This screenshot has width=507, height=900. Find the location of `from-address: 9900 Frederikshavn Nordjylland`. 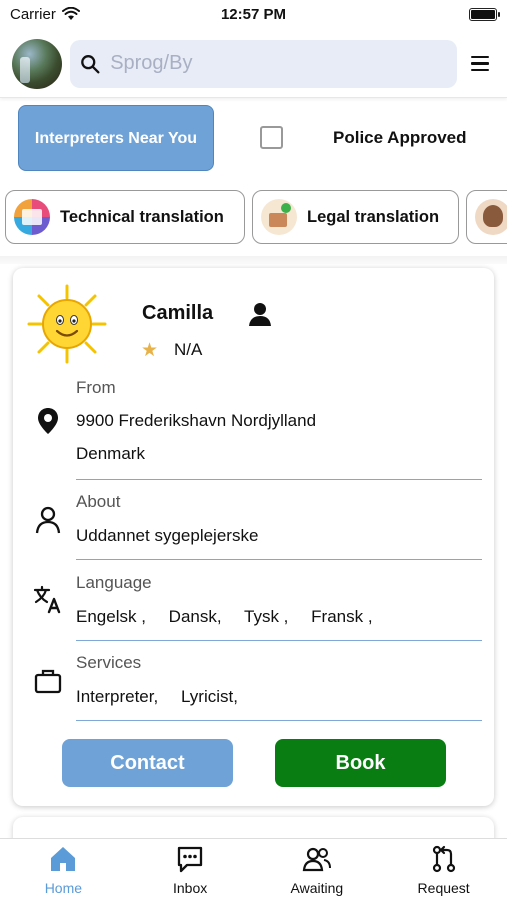

from-address: 9900 Frederikshavn Nordjylland is located at coordinates (196, 420).